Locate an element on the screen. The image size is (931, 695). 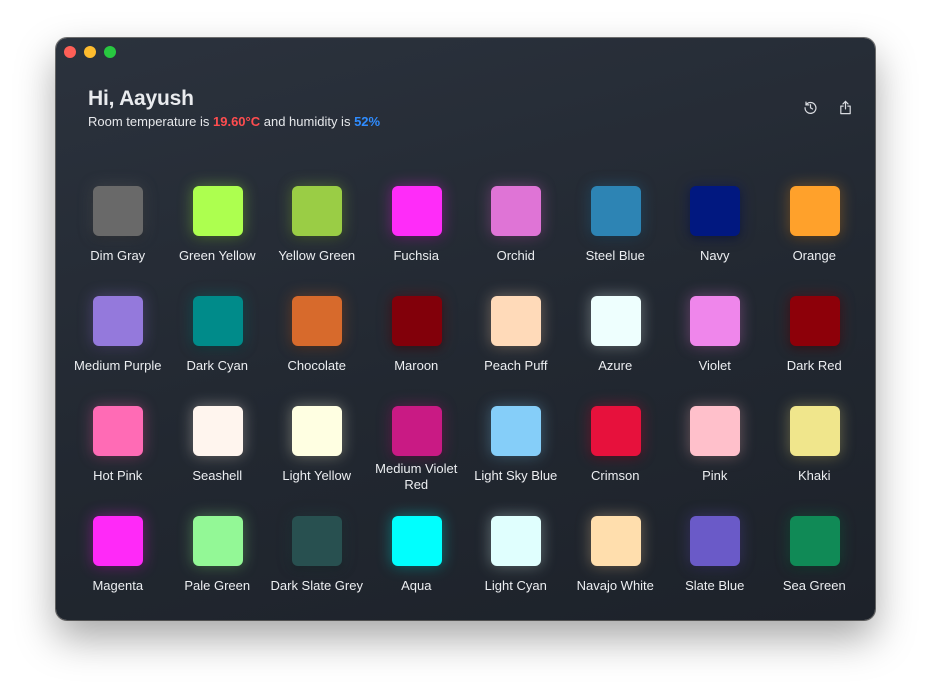
color-tile: Pale Green is located at coordinates (218, 568).